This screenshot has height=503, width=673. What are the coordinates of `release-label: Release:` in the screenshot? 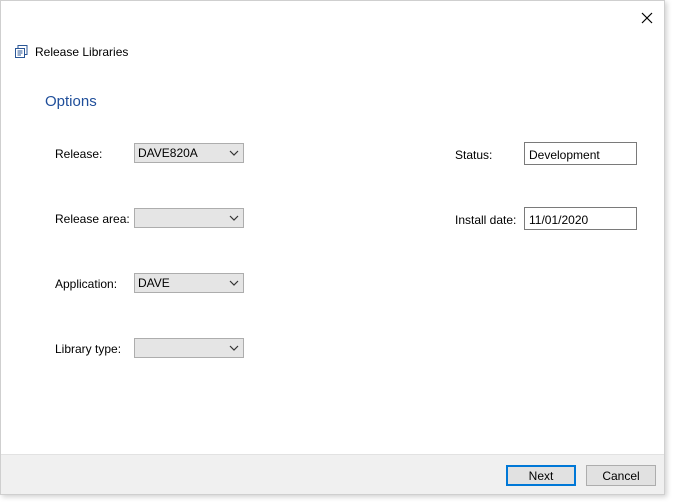 It's located at (79, 154).